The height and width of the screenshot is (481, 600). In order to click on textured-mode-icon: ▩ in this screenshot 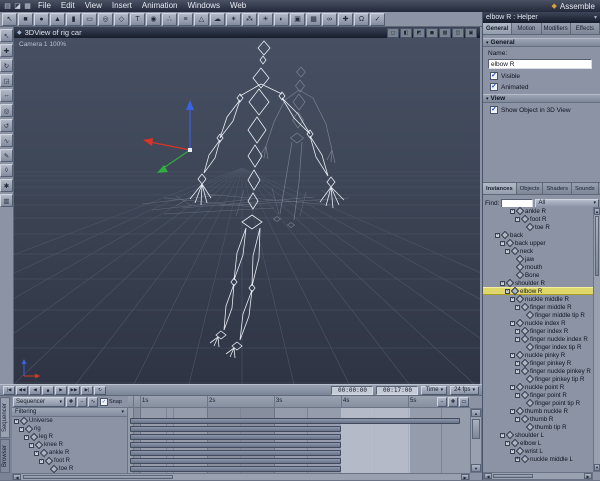, I will do `click(445, 32)`.